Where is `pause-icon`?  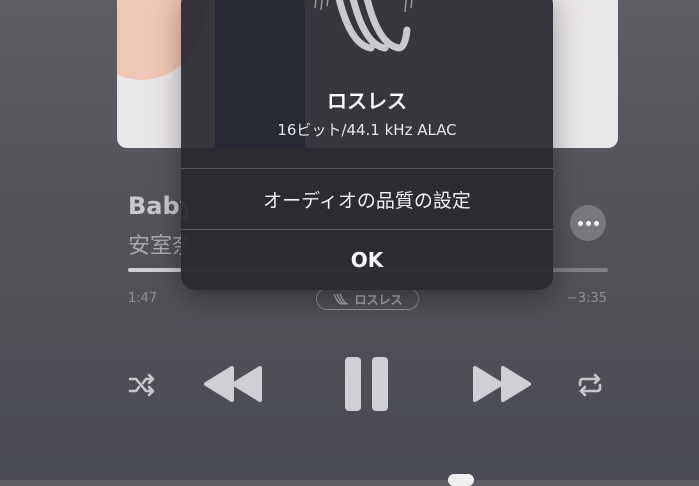 pause-icon is located at coordinates (366, 384).